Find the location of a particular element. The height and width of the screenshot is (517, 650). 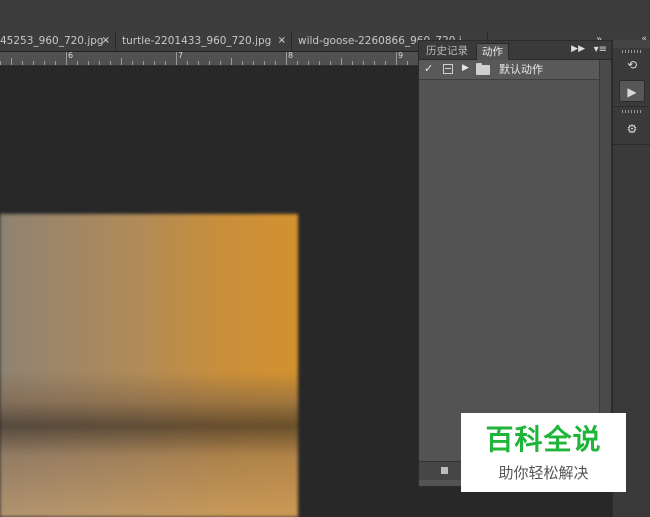

application-menu-bar is located at coordinates (325, 15).